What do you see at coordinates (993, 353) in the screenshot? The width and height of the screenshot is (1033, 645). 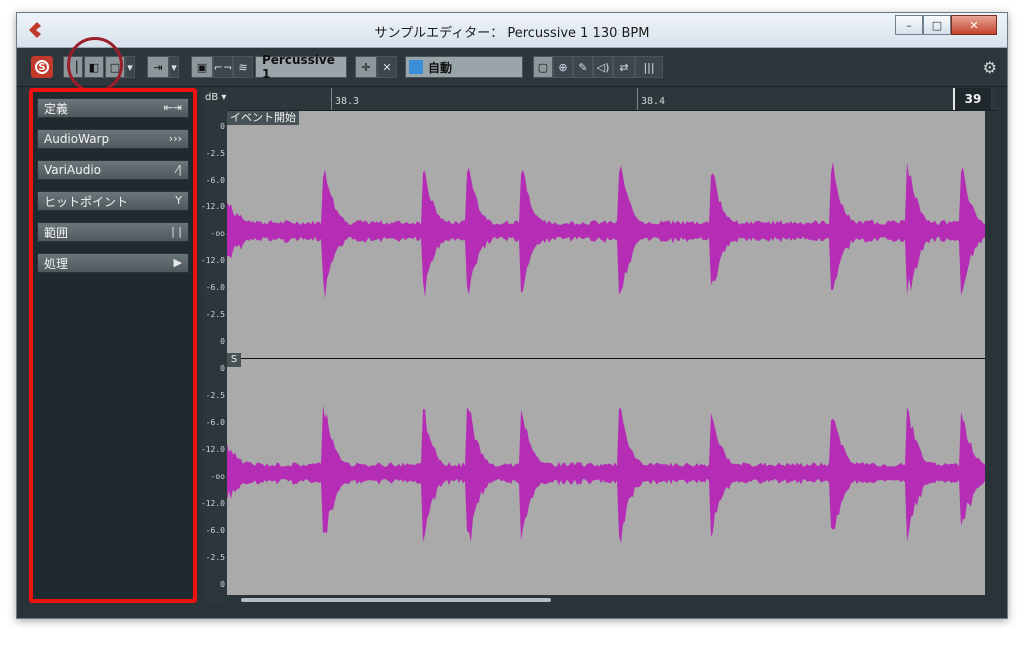 I see `vertical-scrollbar` at bounding box center [993, 353].